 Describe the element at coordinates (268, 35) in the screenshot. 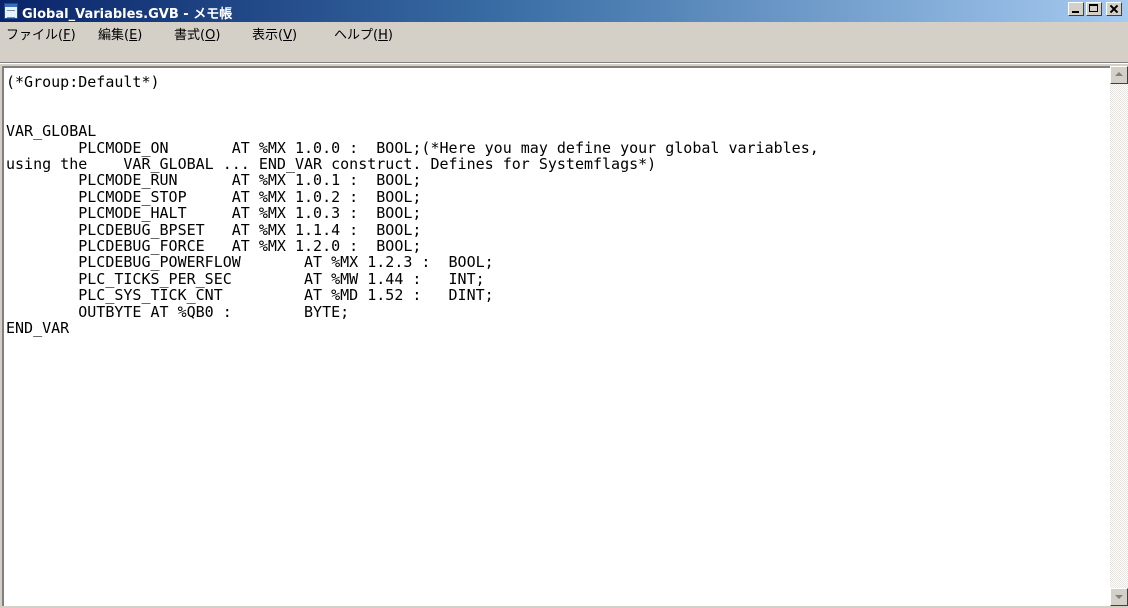

I see `menu-view-label: 表示(` at that location.